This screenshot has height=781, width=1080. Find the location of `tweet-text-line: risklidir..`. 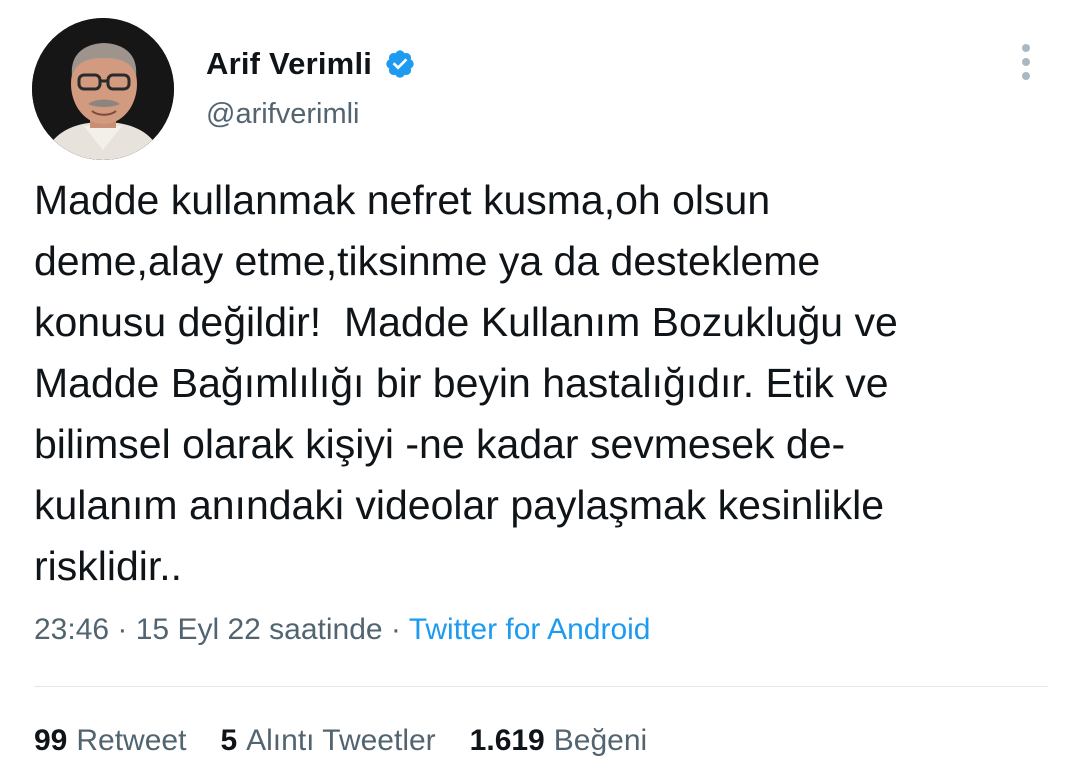

tweet-text-line: risklidir.. is located at coordinates (108, 566).